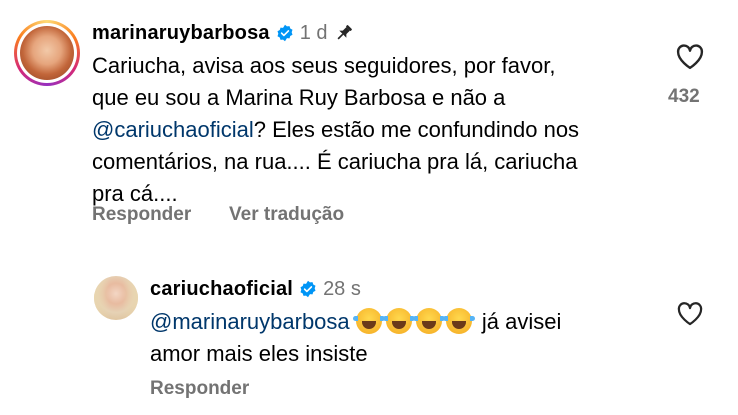  Describe the element at coordinates (221, 289) in the screenshot. I see `reply-username: cariuchaoficial` at that location.